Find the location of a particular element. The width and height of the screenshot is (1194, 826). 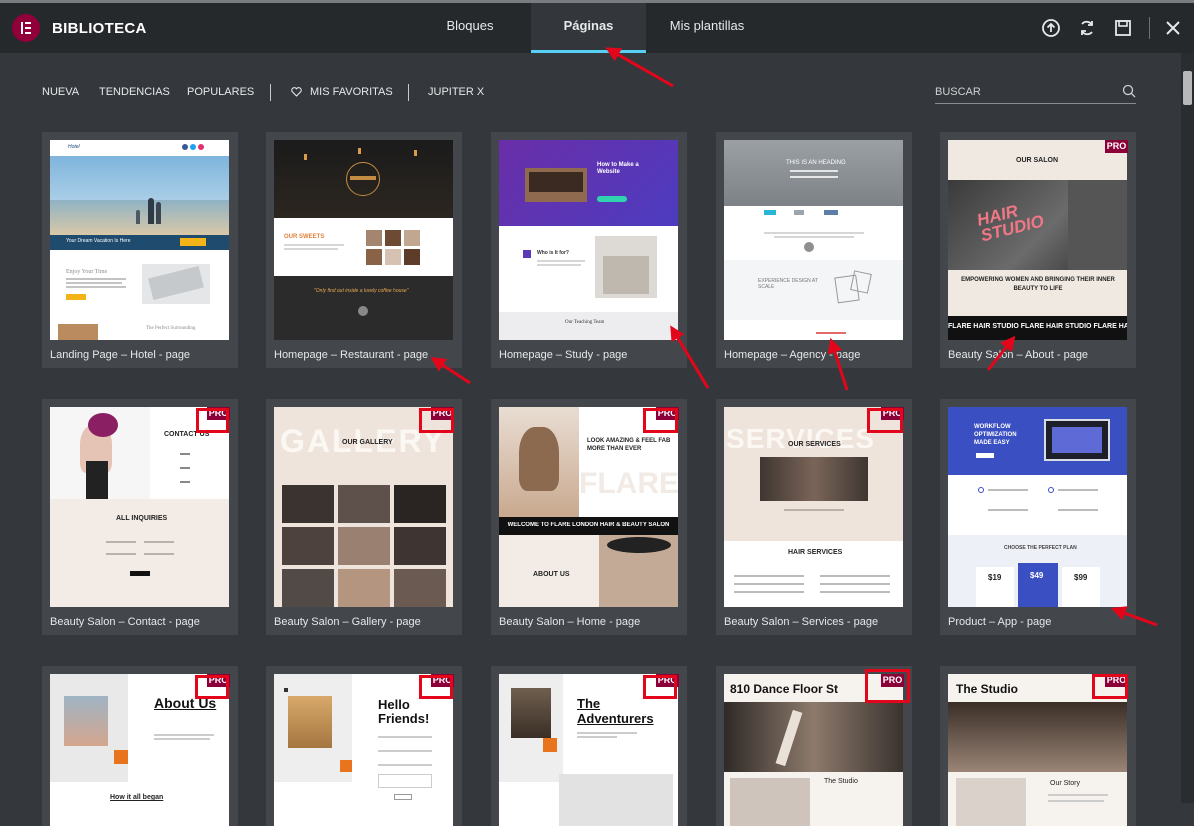

template-label: Landing Page – Hotel - page is located at coordinates (120, 355).